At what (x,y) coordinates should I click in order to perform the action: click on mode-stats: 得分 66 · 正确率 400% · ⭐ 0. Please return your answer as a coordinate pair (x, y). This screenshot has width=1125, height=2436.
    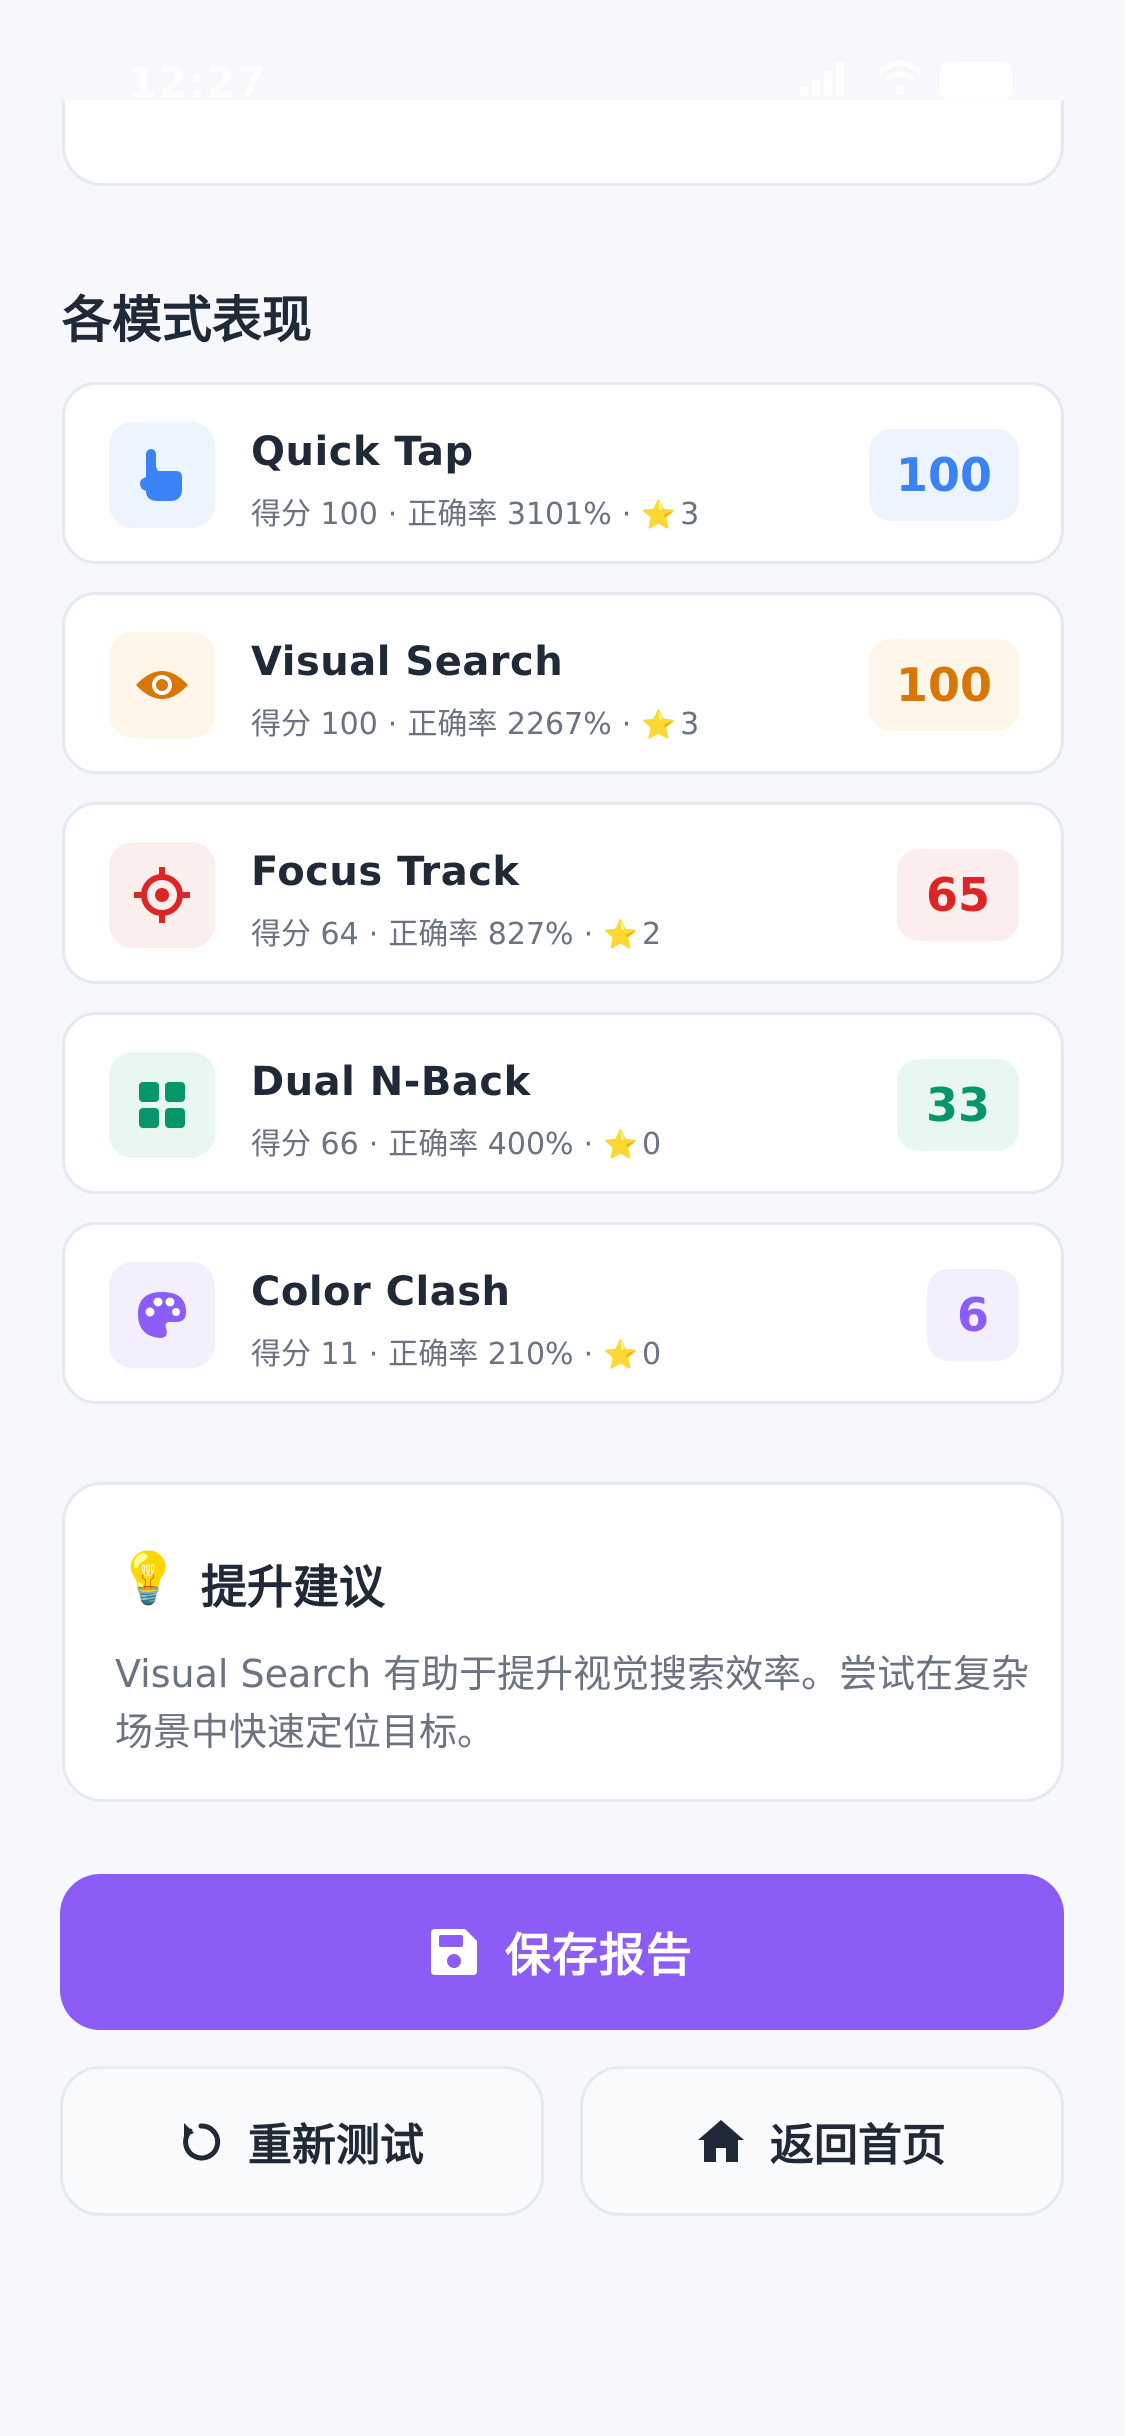
    Looking at the image, I should click on (456, 1144).